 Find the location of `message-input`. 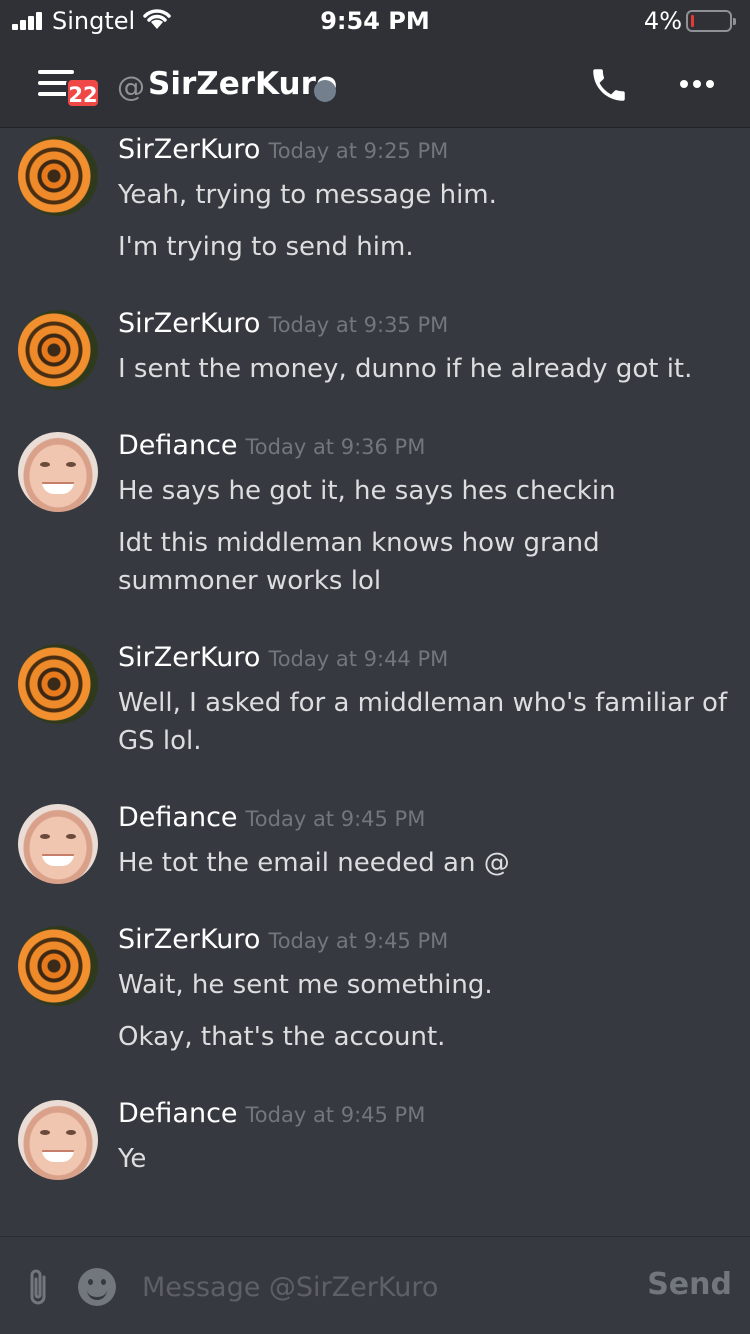

message-input is located at coordinates (382, 1287).